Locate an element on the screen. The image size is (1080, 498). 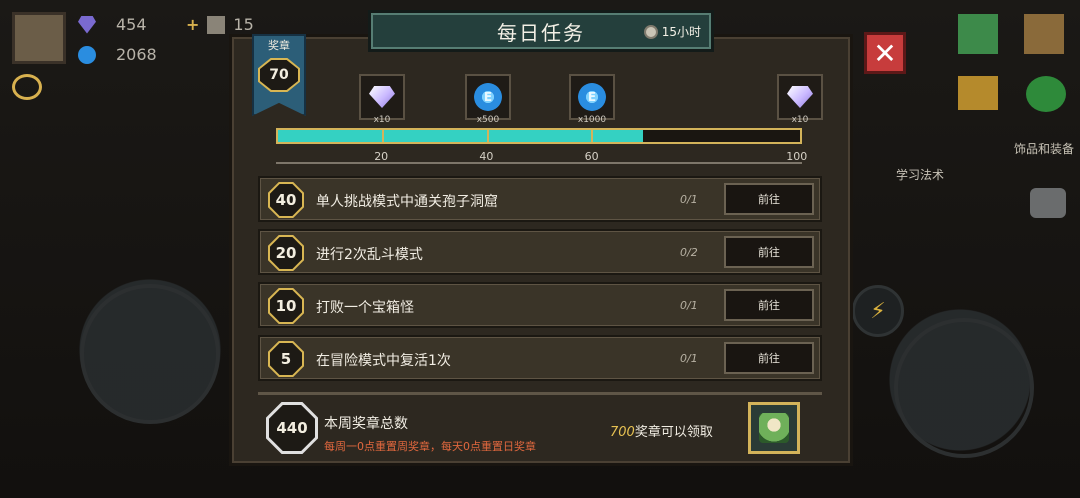
reward-qty-3: x1000 is located at coordinates (592, 120).